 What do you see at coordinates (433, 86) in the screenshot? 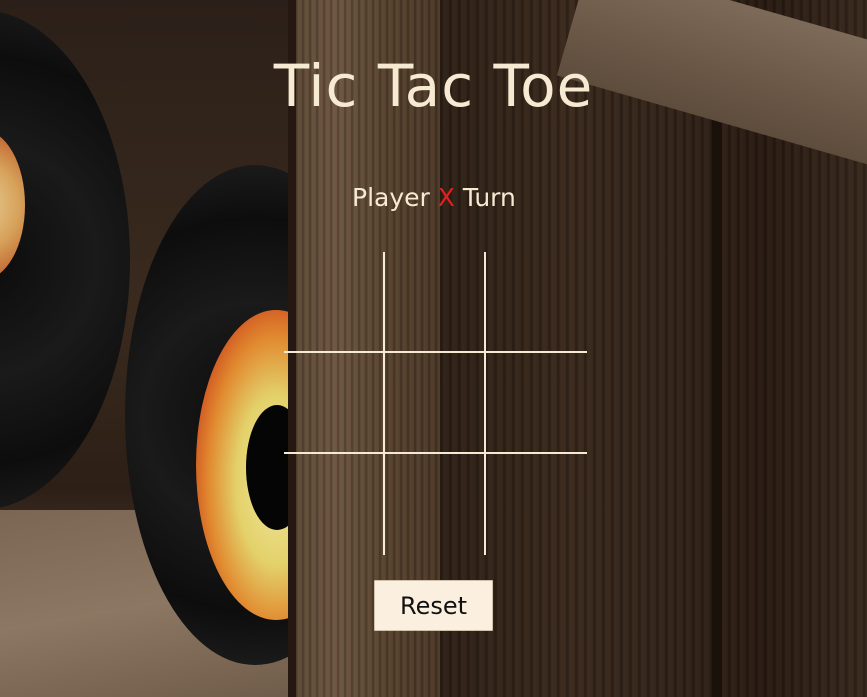
I see `page-title: Tic Tac Toe` at bounding box center [433, 86].